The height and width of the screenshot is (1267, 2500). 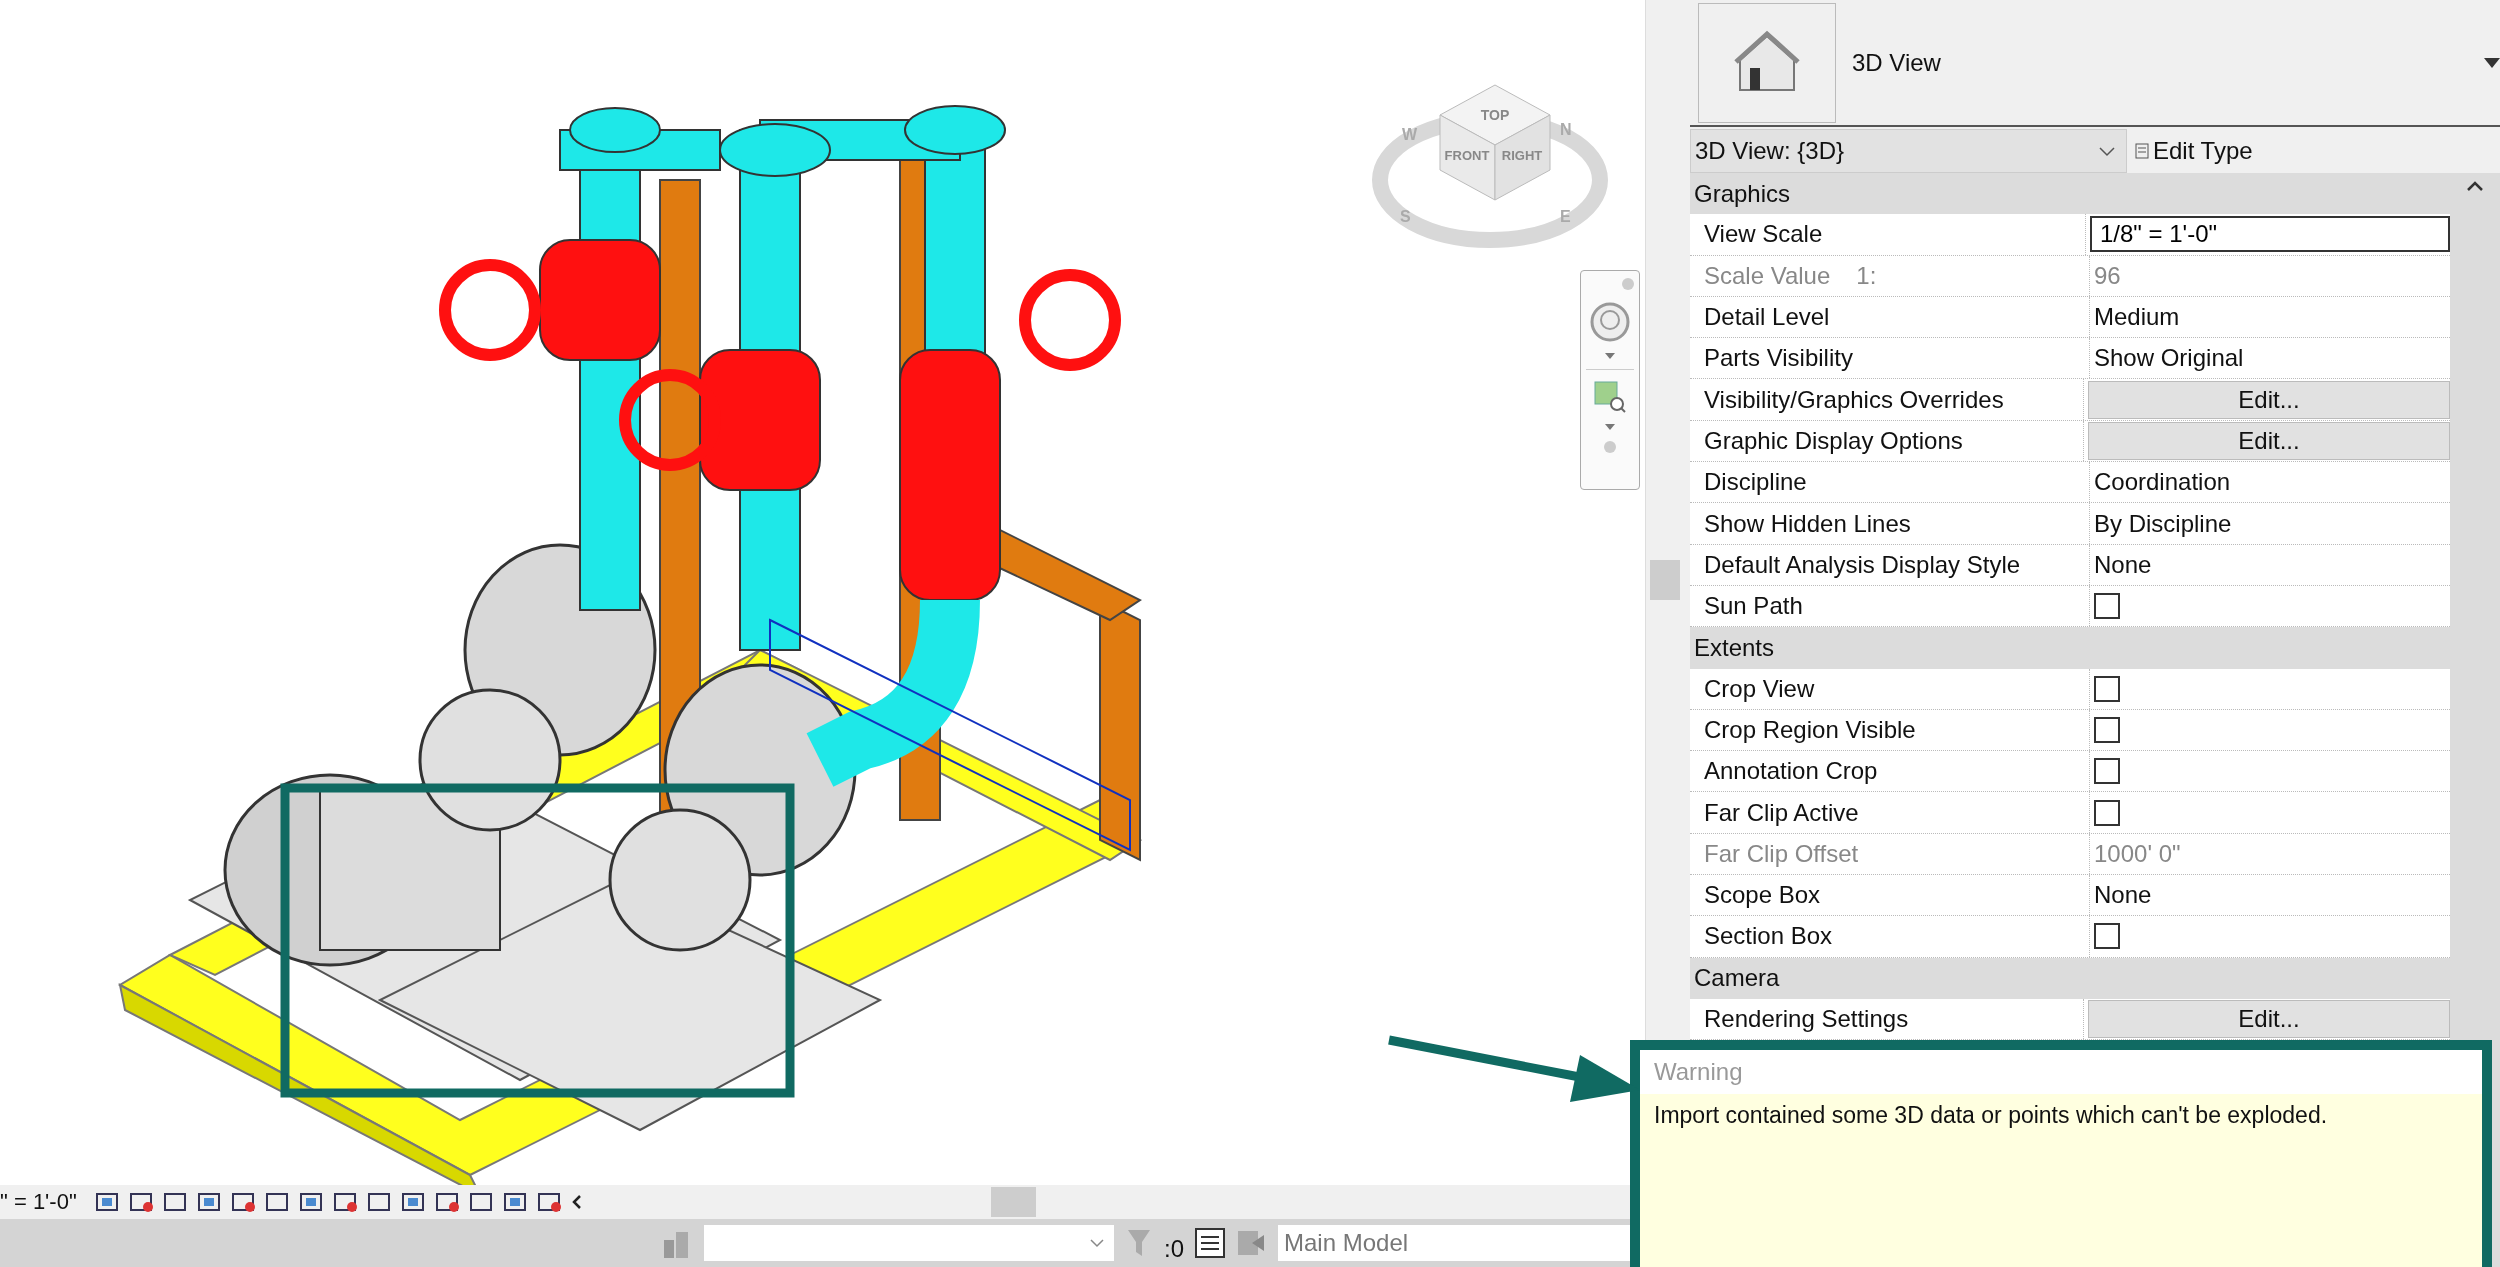 I want to click on property-label: Discipline, so click(x=1755, y=482).